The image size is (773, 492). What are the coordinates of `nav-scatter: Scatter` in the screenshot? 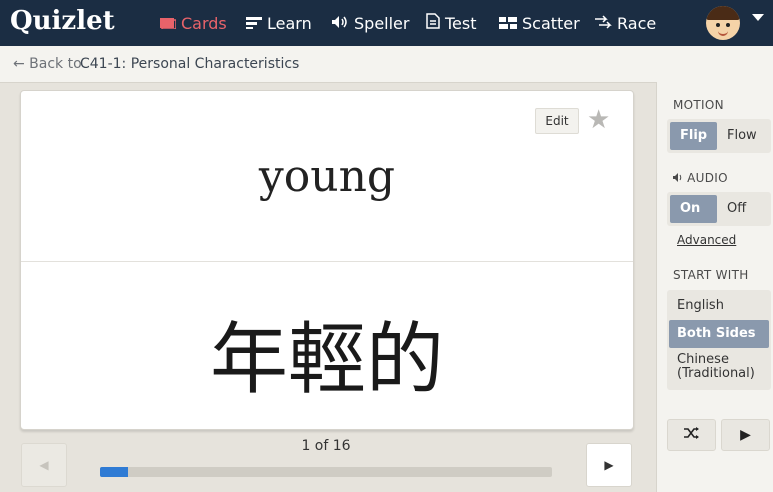 It's located at (539, 23).